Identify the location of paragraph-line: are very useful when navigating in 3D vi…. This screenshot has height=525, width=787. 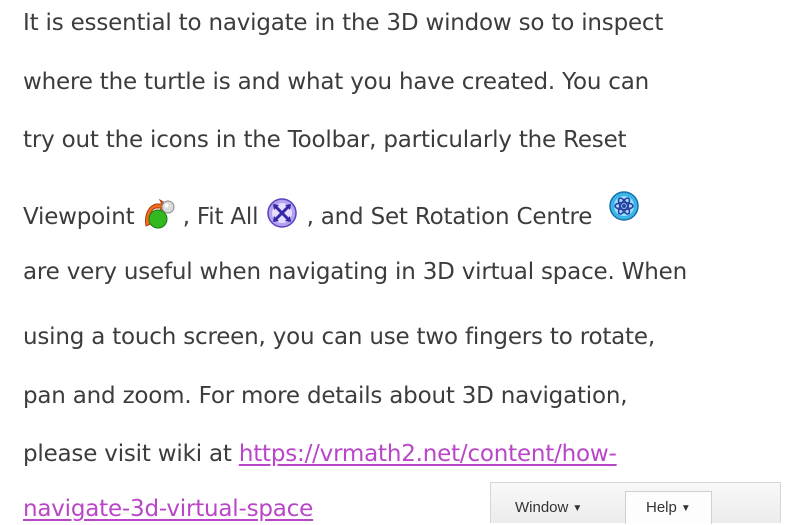
(355, 272).